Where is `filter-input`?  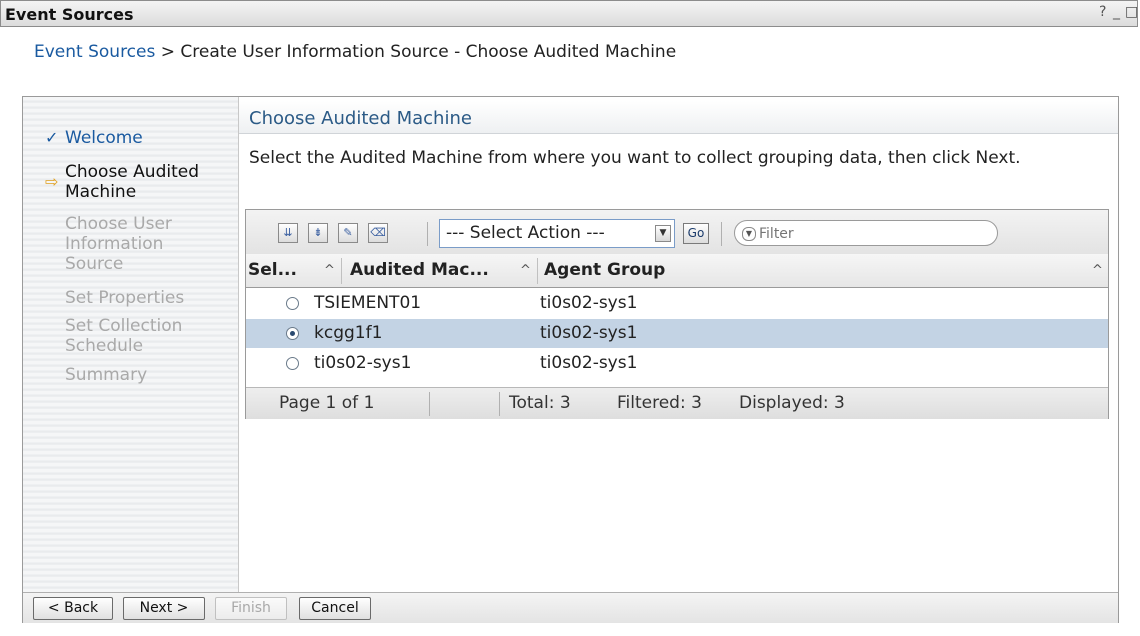 filter-input is located at coordinates (859, 234).